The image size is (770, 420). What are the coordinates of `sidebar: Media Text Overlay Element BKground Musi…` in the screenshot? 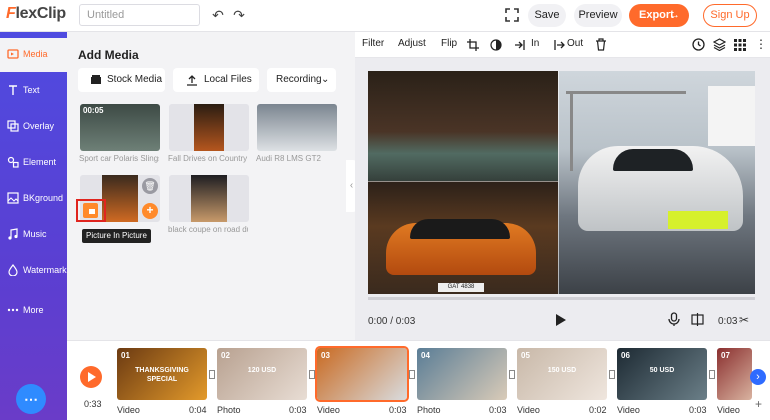 It's located at (33, 226).